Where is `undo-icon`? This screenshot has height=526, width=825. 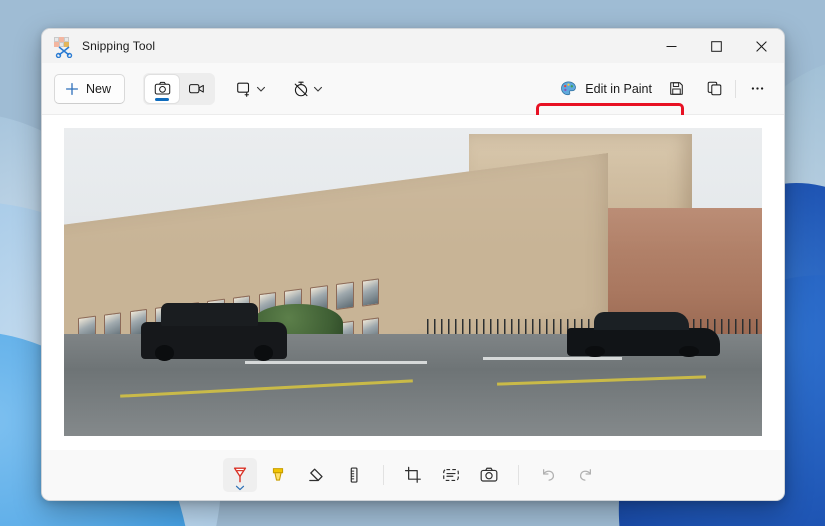 undo-icon is located at coordinates (549, 475).